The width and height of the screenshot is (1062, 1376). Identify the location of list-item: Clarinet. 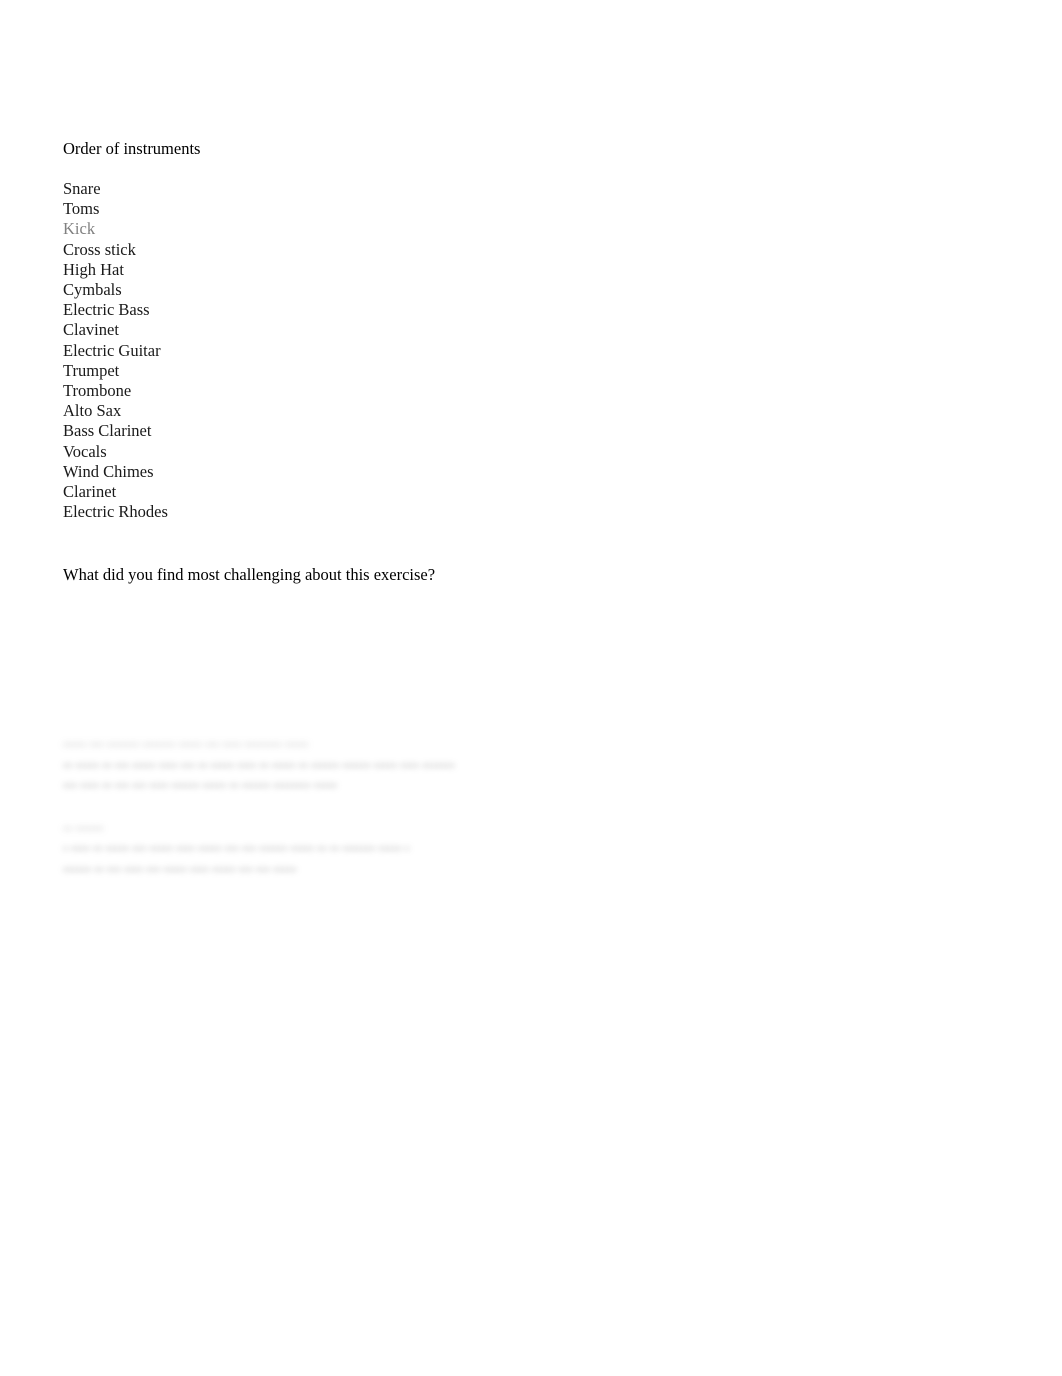
(90, 492).